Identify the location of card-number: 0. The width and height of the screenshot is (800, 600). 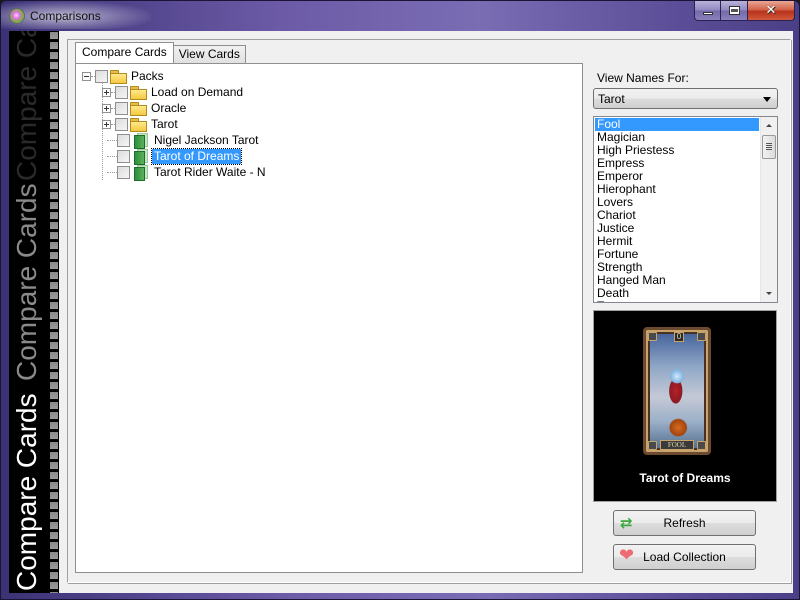
(679, 337).